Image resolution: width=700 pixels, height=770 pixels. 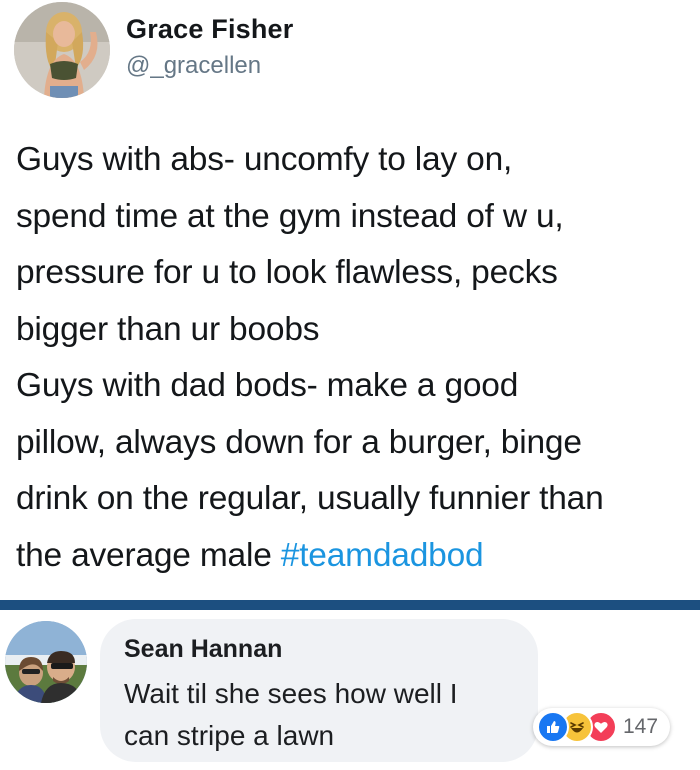 What do you see at coordinates (203, 649) in the screenshot?
I see `comment-author-name: Sean Hannan` at bounding box center [203, 649].